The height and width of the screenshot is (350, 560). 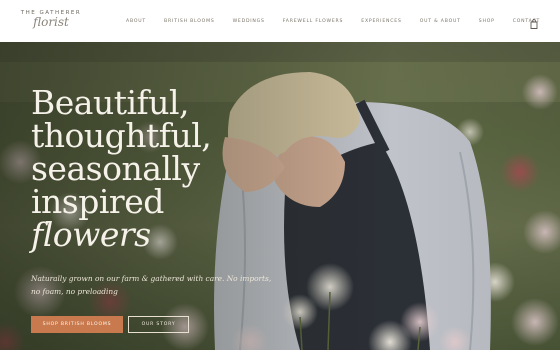 I want to click on nav-item-shop: SHOP, so click(x=487, y=21).